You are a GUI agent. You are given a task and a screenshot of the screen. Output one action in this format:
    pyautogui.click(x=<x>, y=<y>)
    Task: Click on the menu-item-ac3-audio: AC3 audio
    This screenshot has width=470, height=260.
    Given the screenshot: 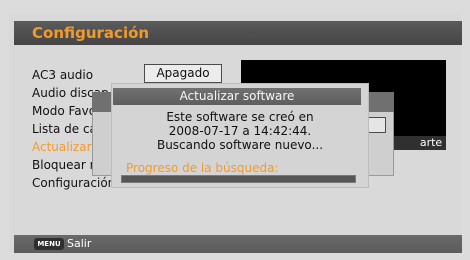 What is the action you would take?
    pyautogui.click(x=87, y=75)
    